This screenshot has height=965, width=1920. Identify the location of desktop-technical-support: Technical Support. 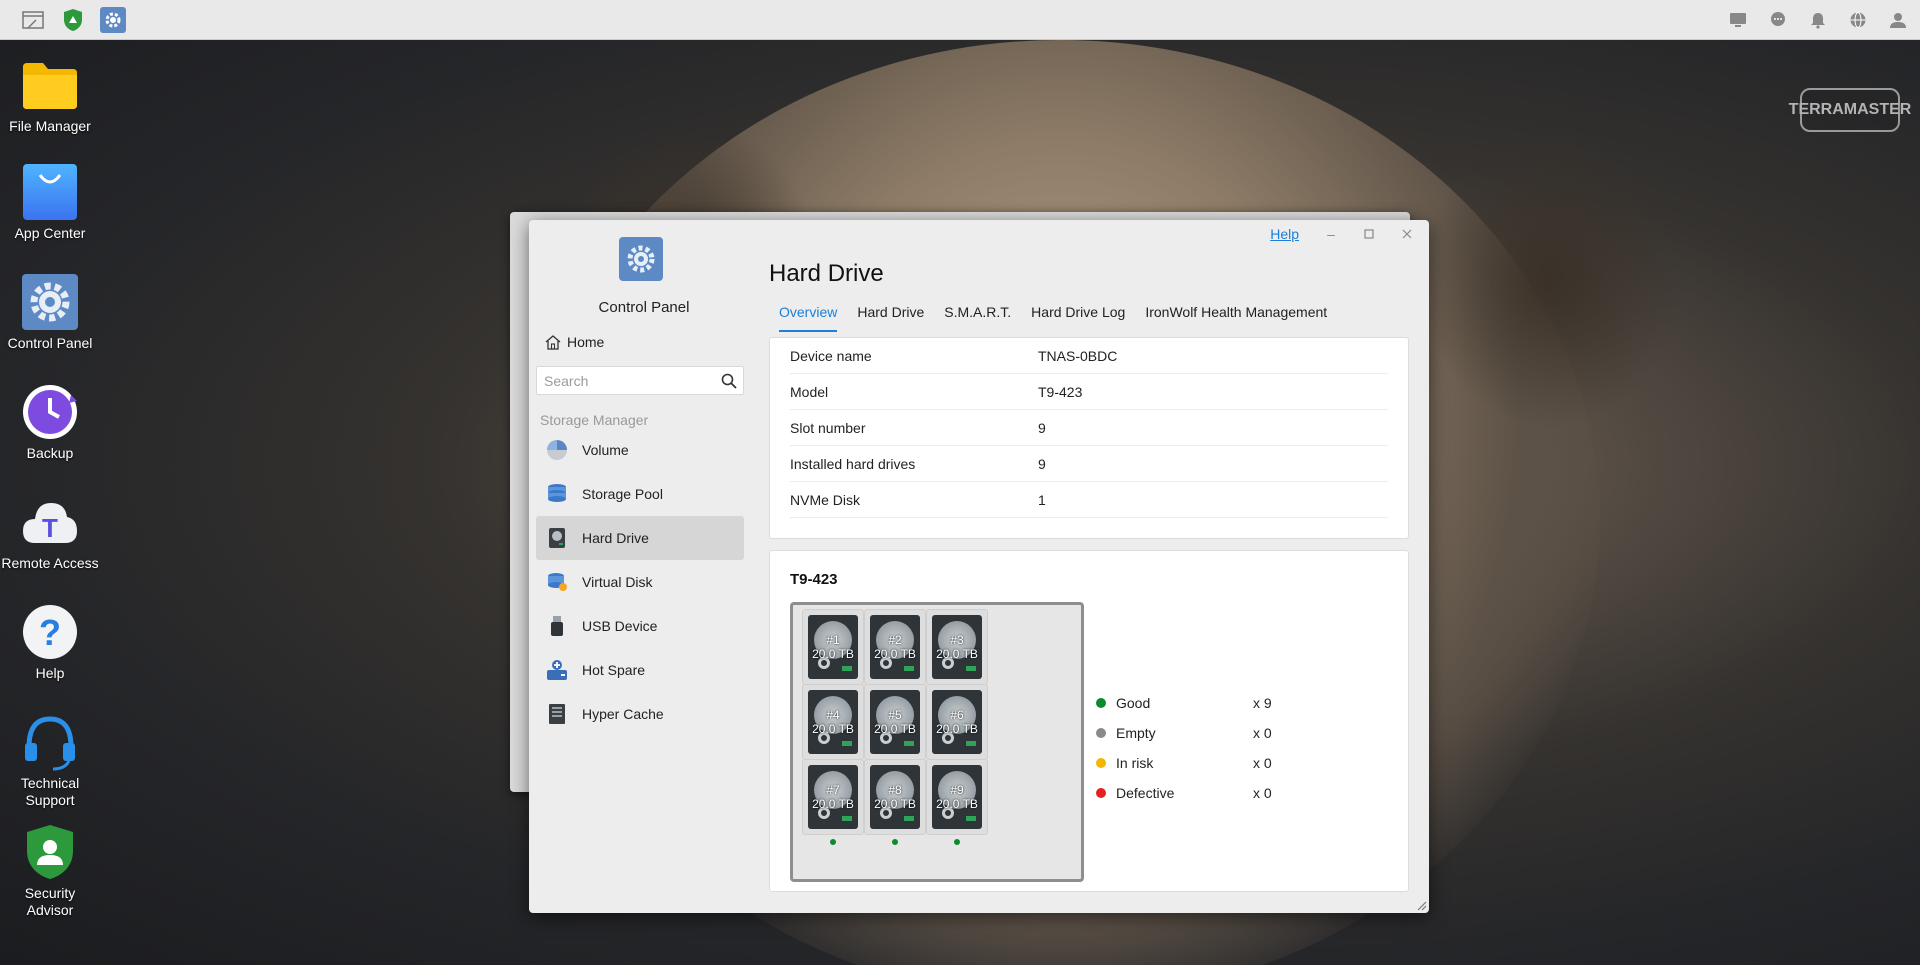
(50, 761).